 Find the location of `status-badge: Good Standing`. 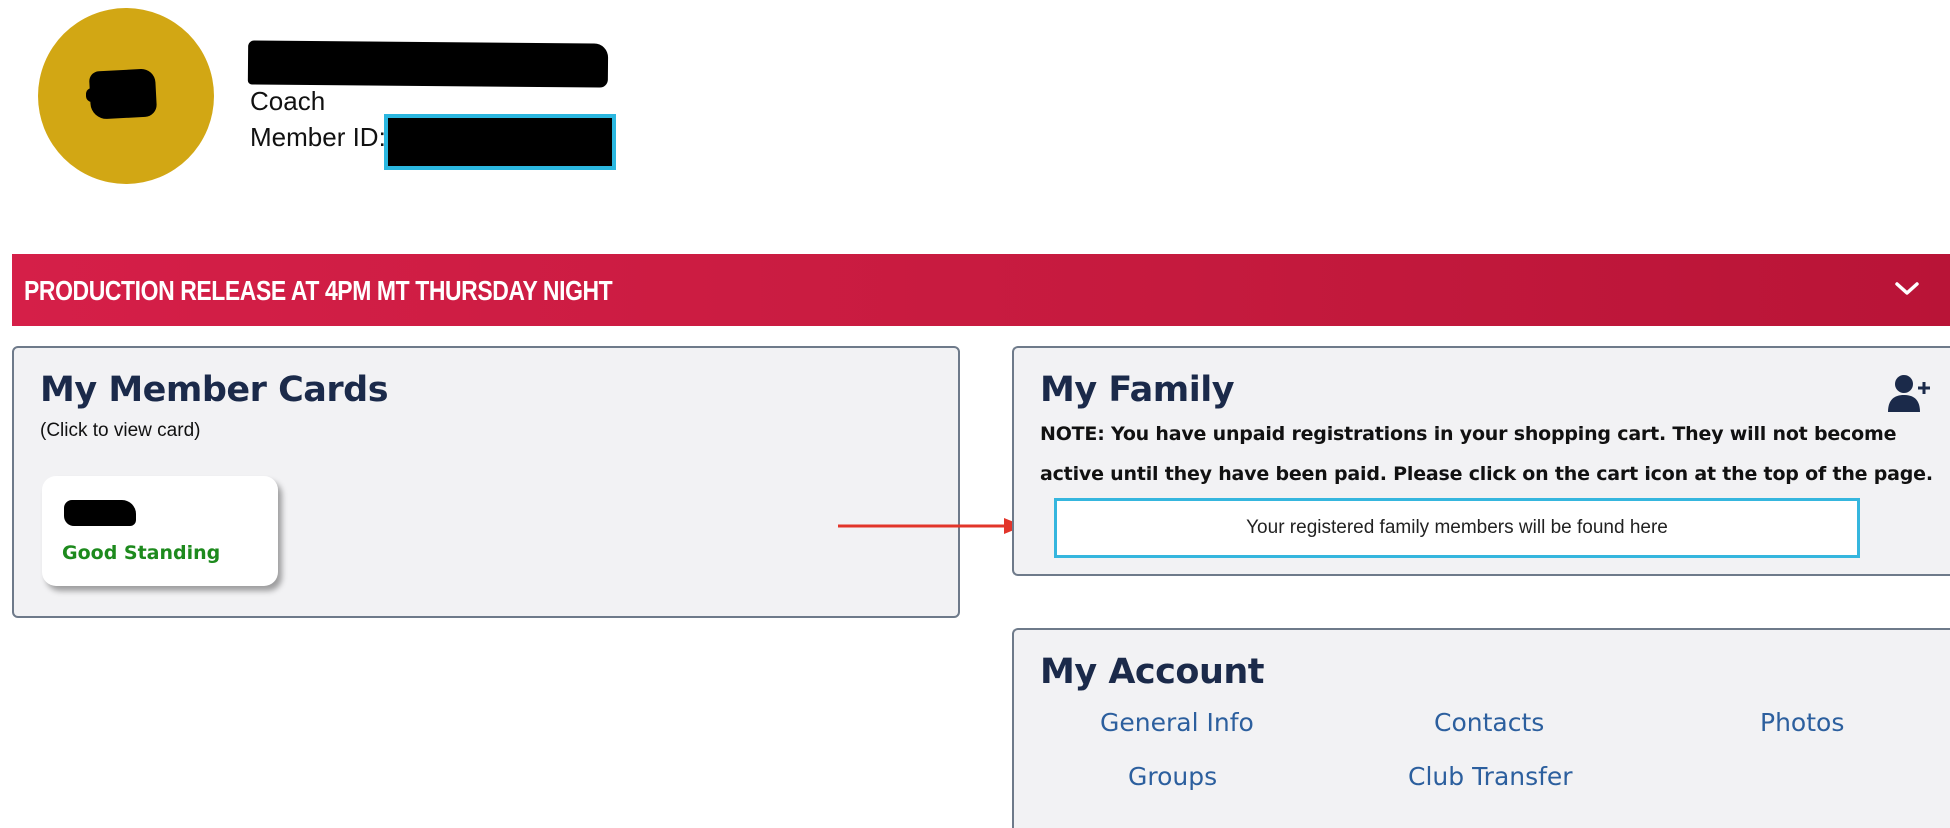

status-badge: Good Standing is located at coordinates (141, 553).